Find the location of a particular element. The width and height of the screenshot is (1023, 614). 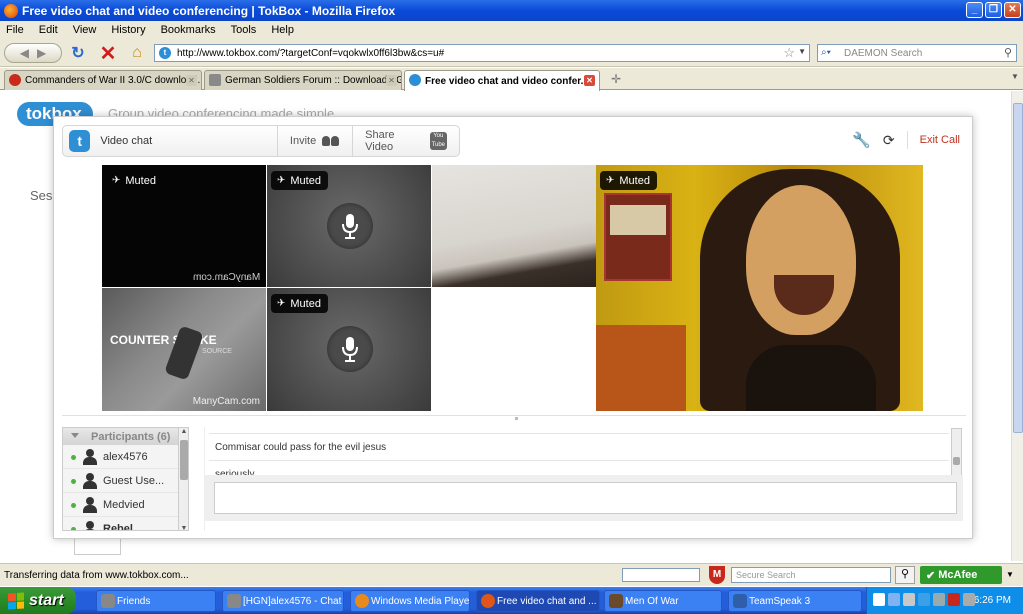

mcafee-shield-icon: M is located at coordinates (717, 575).